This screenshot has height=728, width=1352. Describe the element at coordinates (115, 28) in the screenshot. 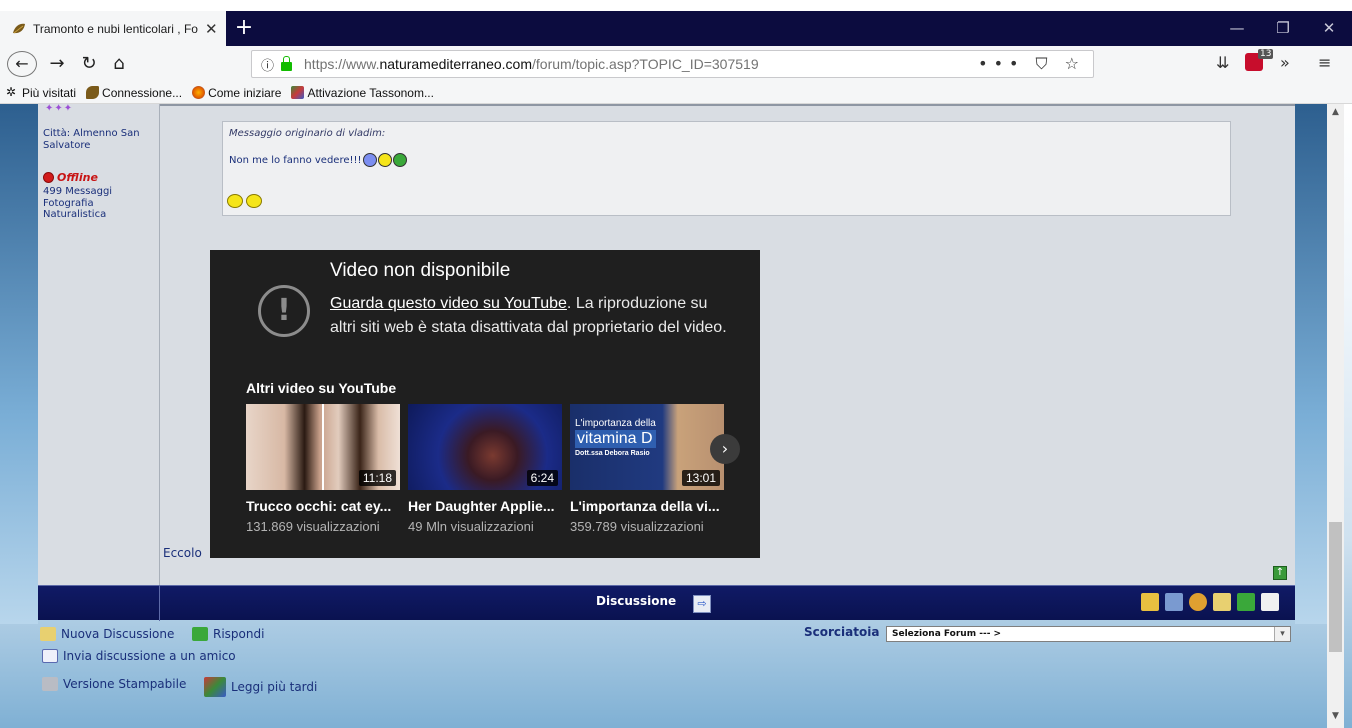

I see `tab-title: Tramonto e nubi lenticolari , Fo` at that location.